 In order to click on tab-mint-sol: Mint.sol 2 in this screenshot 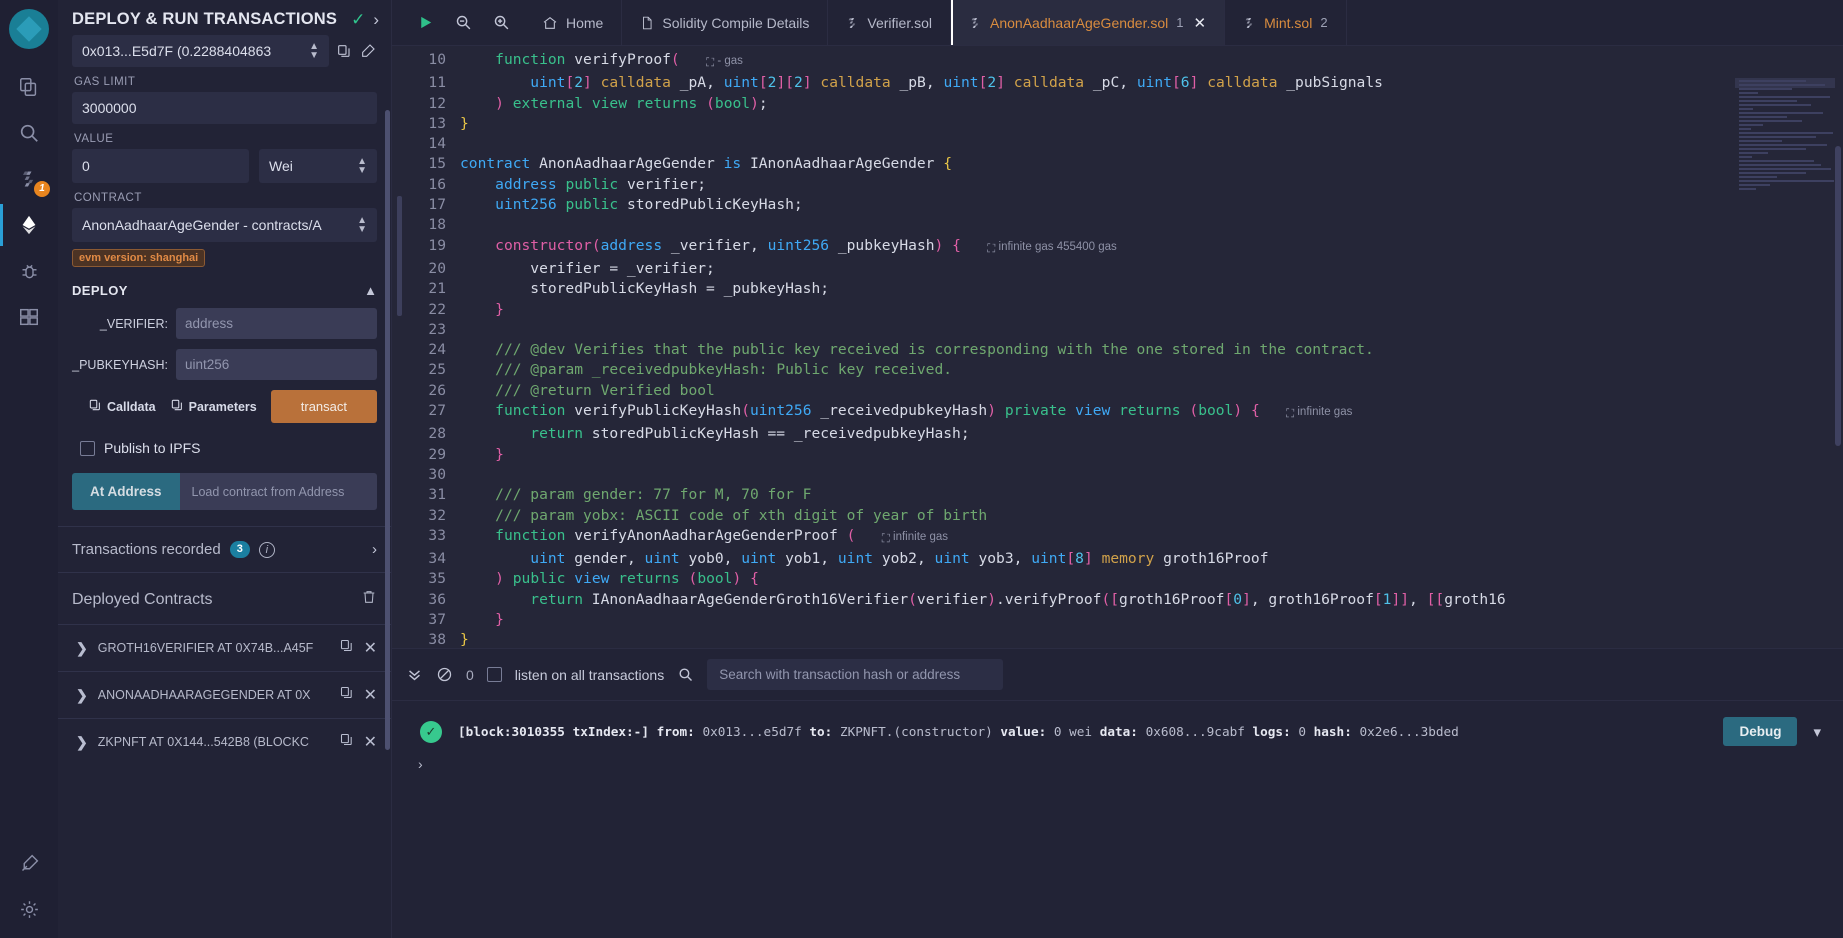, I will do `click(1286, 22)`.